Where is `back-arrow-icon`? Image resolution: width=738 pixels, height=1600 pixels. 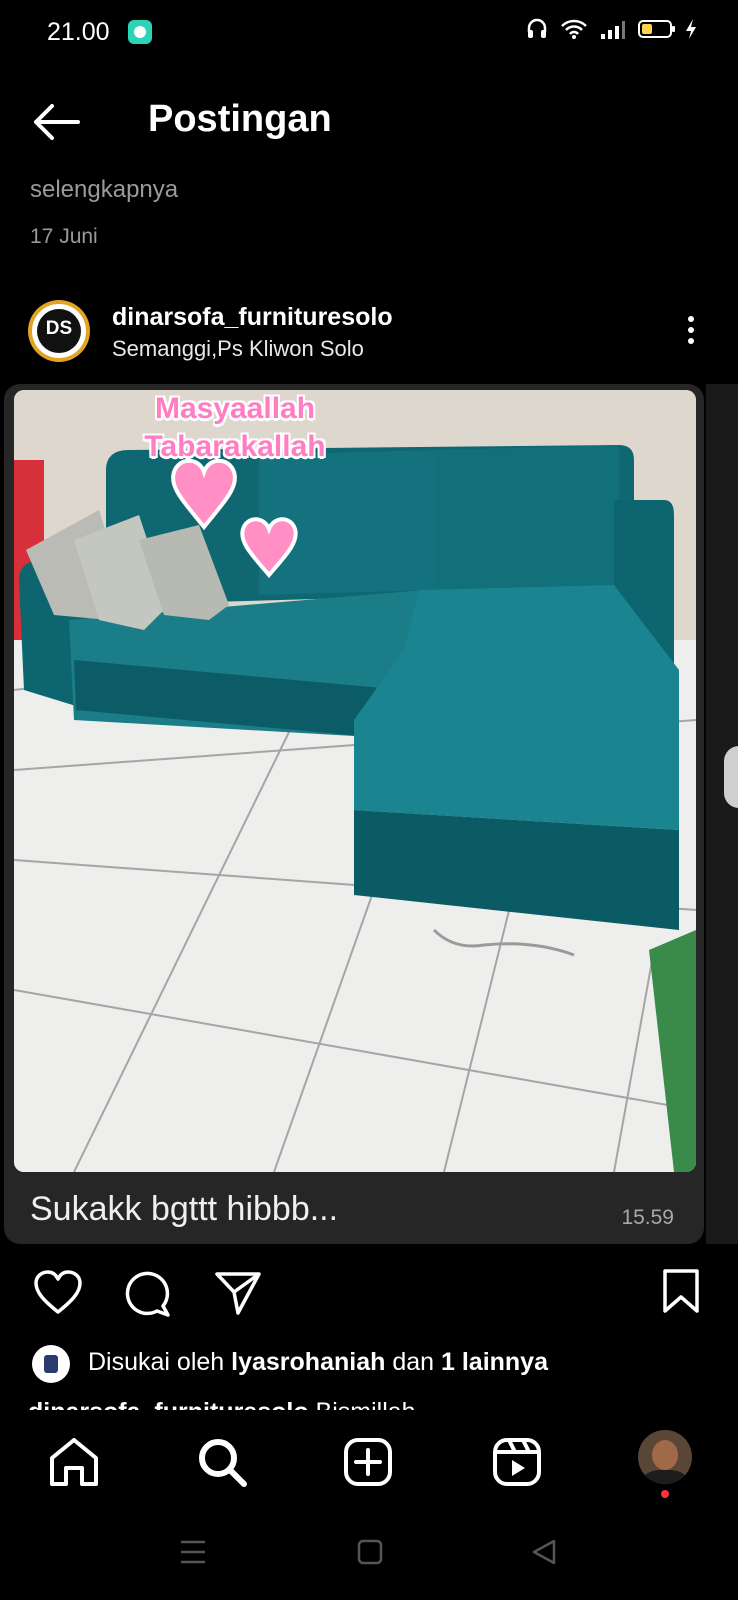
back-arrow-icon is located at coordinates (56, 122).